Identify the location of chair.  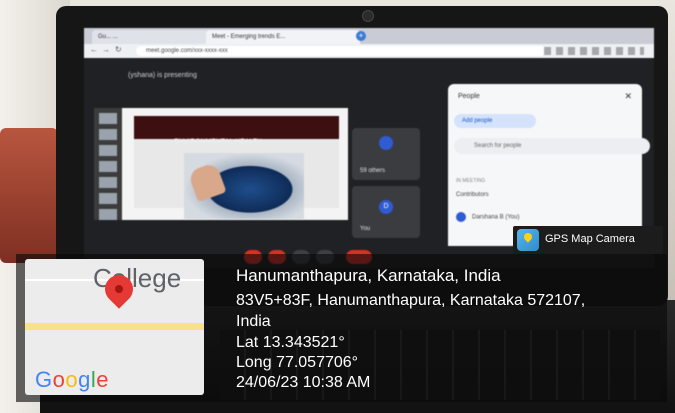
(29, 195).